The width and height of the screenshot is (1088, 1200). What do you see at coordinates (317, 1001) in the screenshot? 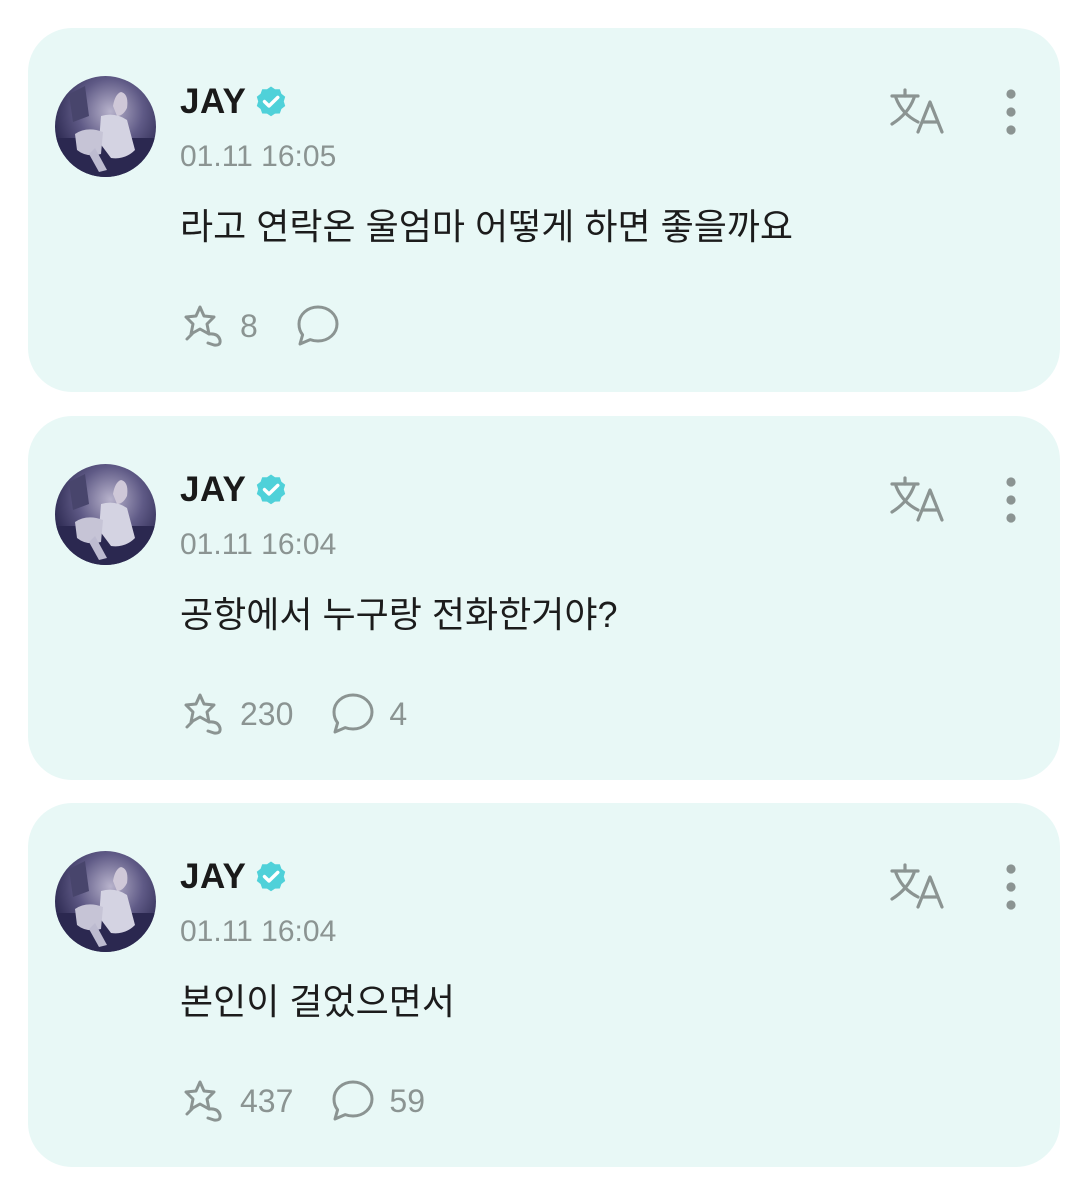
I see `post-text: 본인이 걸었으면서` at bounding box center [317, 1001].